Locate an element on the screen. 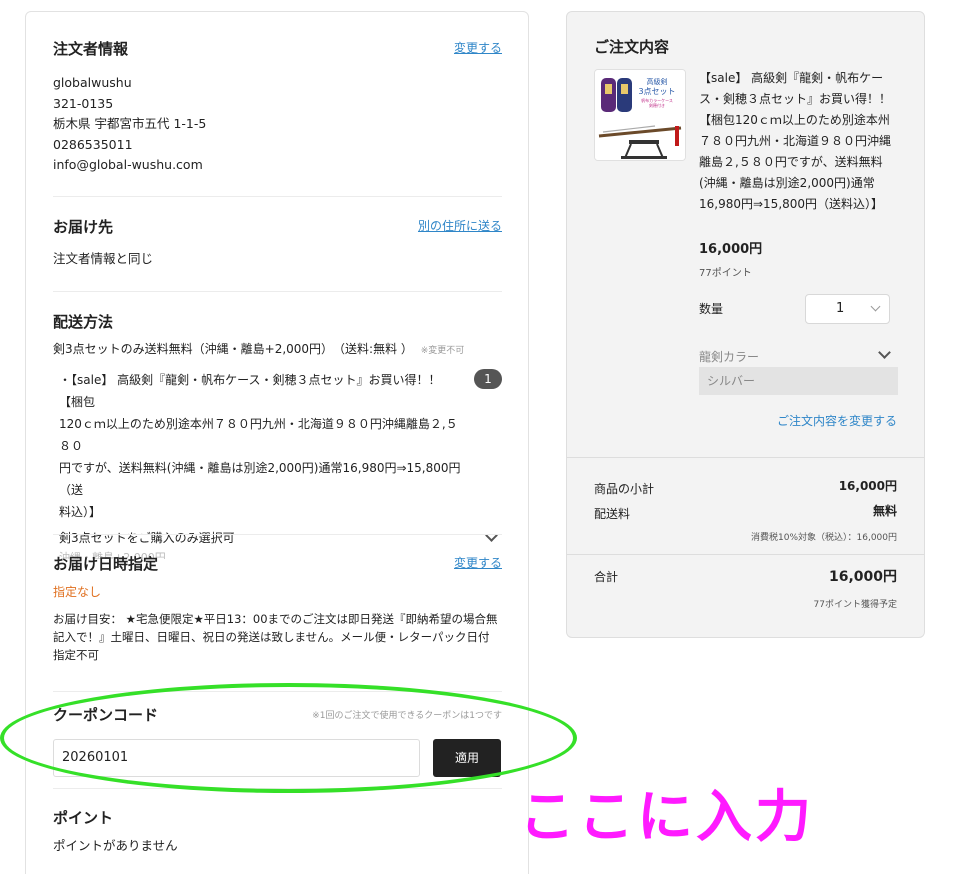 This screenshot has height=874, width=967. alt-address-link: 別の住所に送る is located at coordinates (460, 225).